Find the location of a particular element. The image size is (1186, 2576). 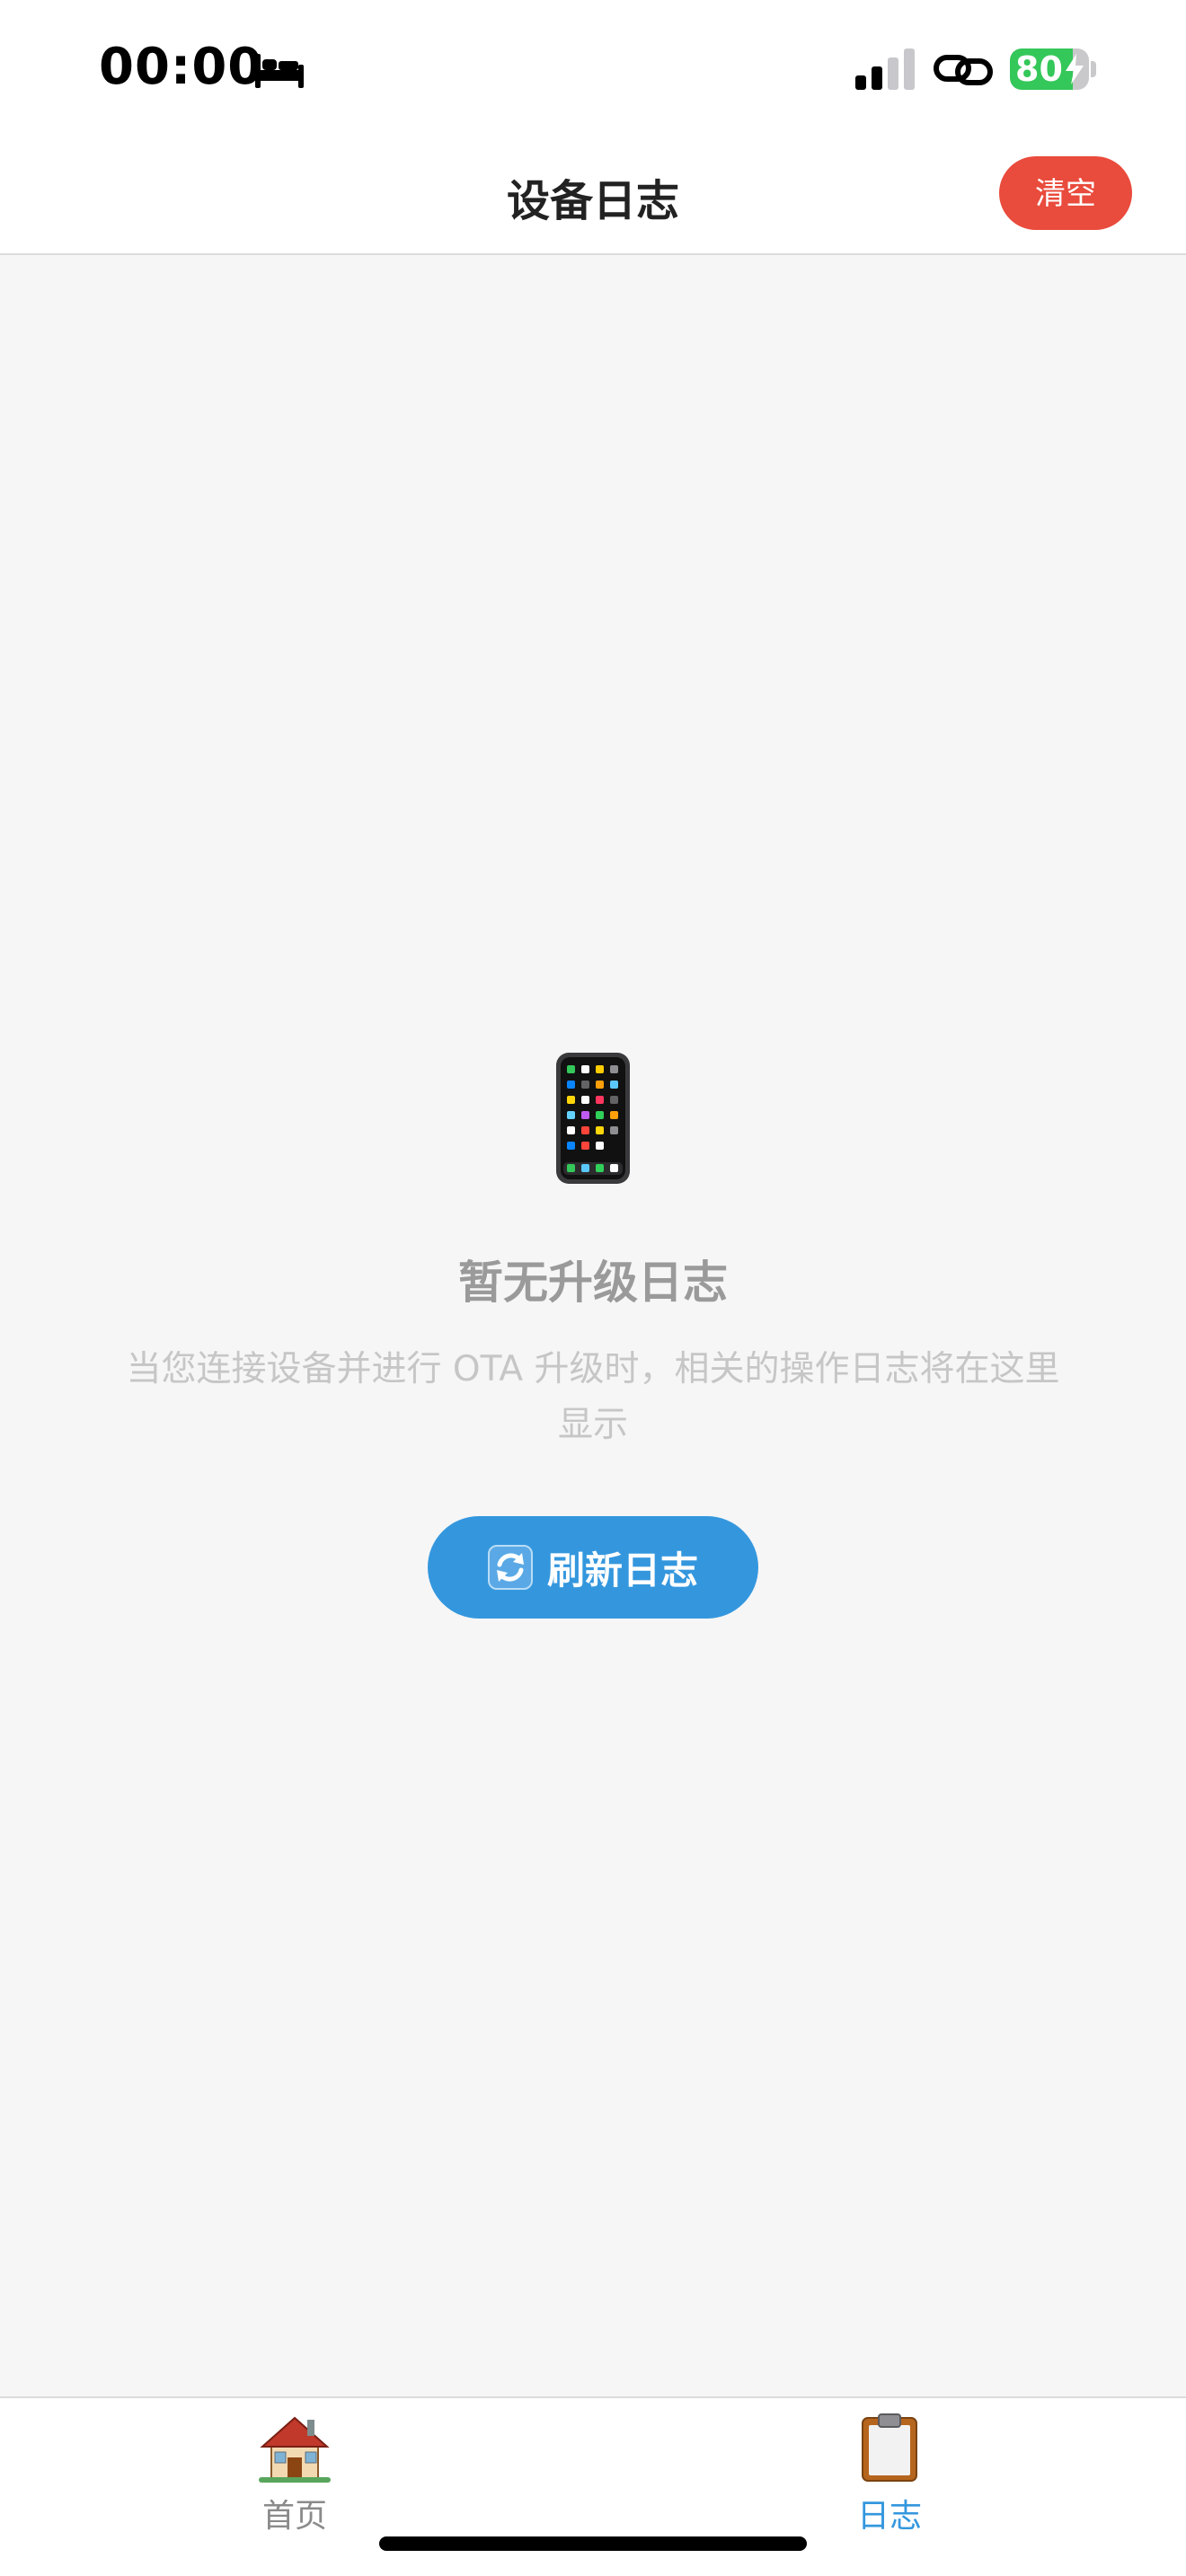

empty-description: 当您连接设备并进行 OTA 升级时，相关的操作日志将在这里显示 is located at coordinates (593, 1397).